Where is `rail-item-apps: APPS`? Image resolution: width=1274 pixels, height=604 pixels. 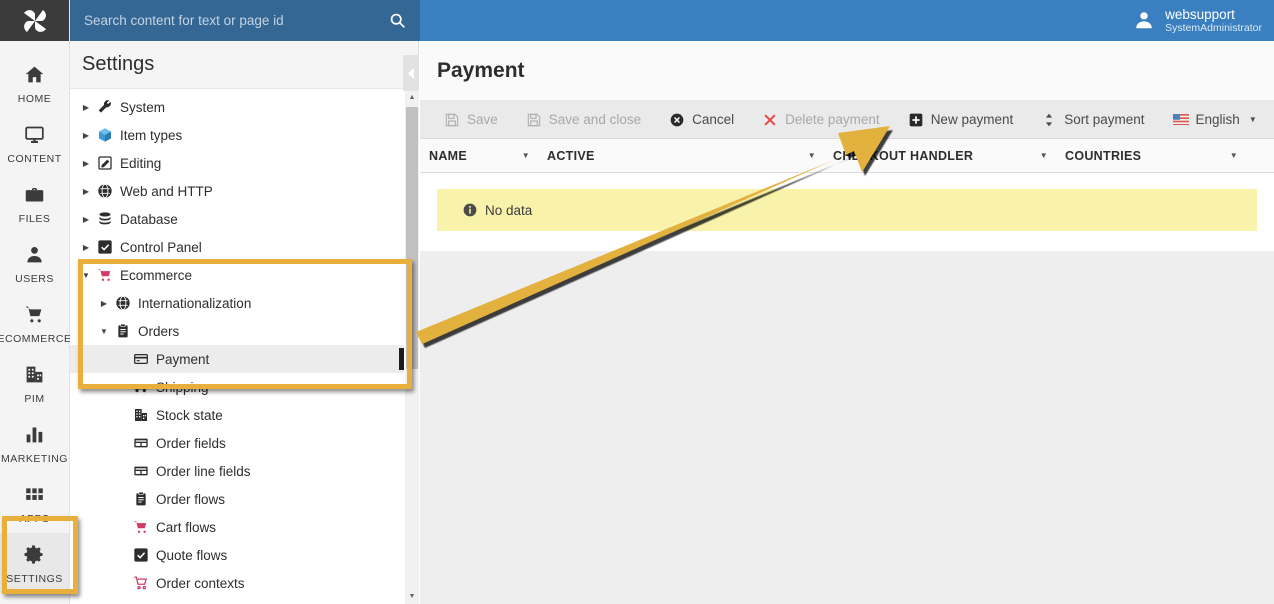 rail-item-apps: APPS is located at coordinates (34, 503).